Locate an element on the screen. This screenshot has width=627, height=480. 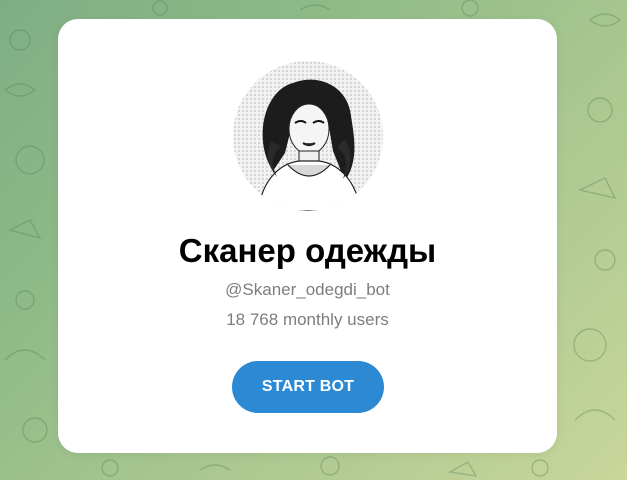
bot-username: @Skaner_odegdi_bot is located at coordinates (307, 290).